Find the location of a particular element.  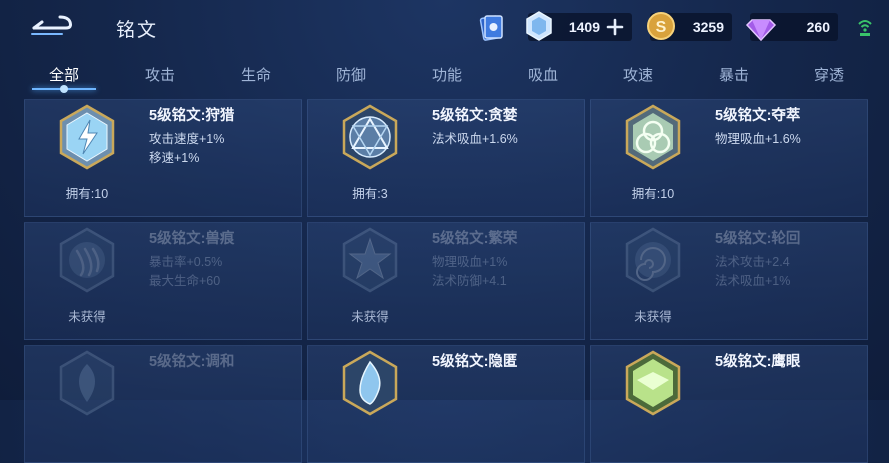

inscription-card: 5级铭文:兽痕 暴击率+0.5% 最大生命+60 未获得 is located at coordinates (163, 281).